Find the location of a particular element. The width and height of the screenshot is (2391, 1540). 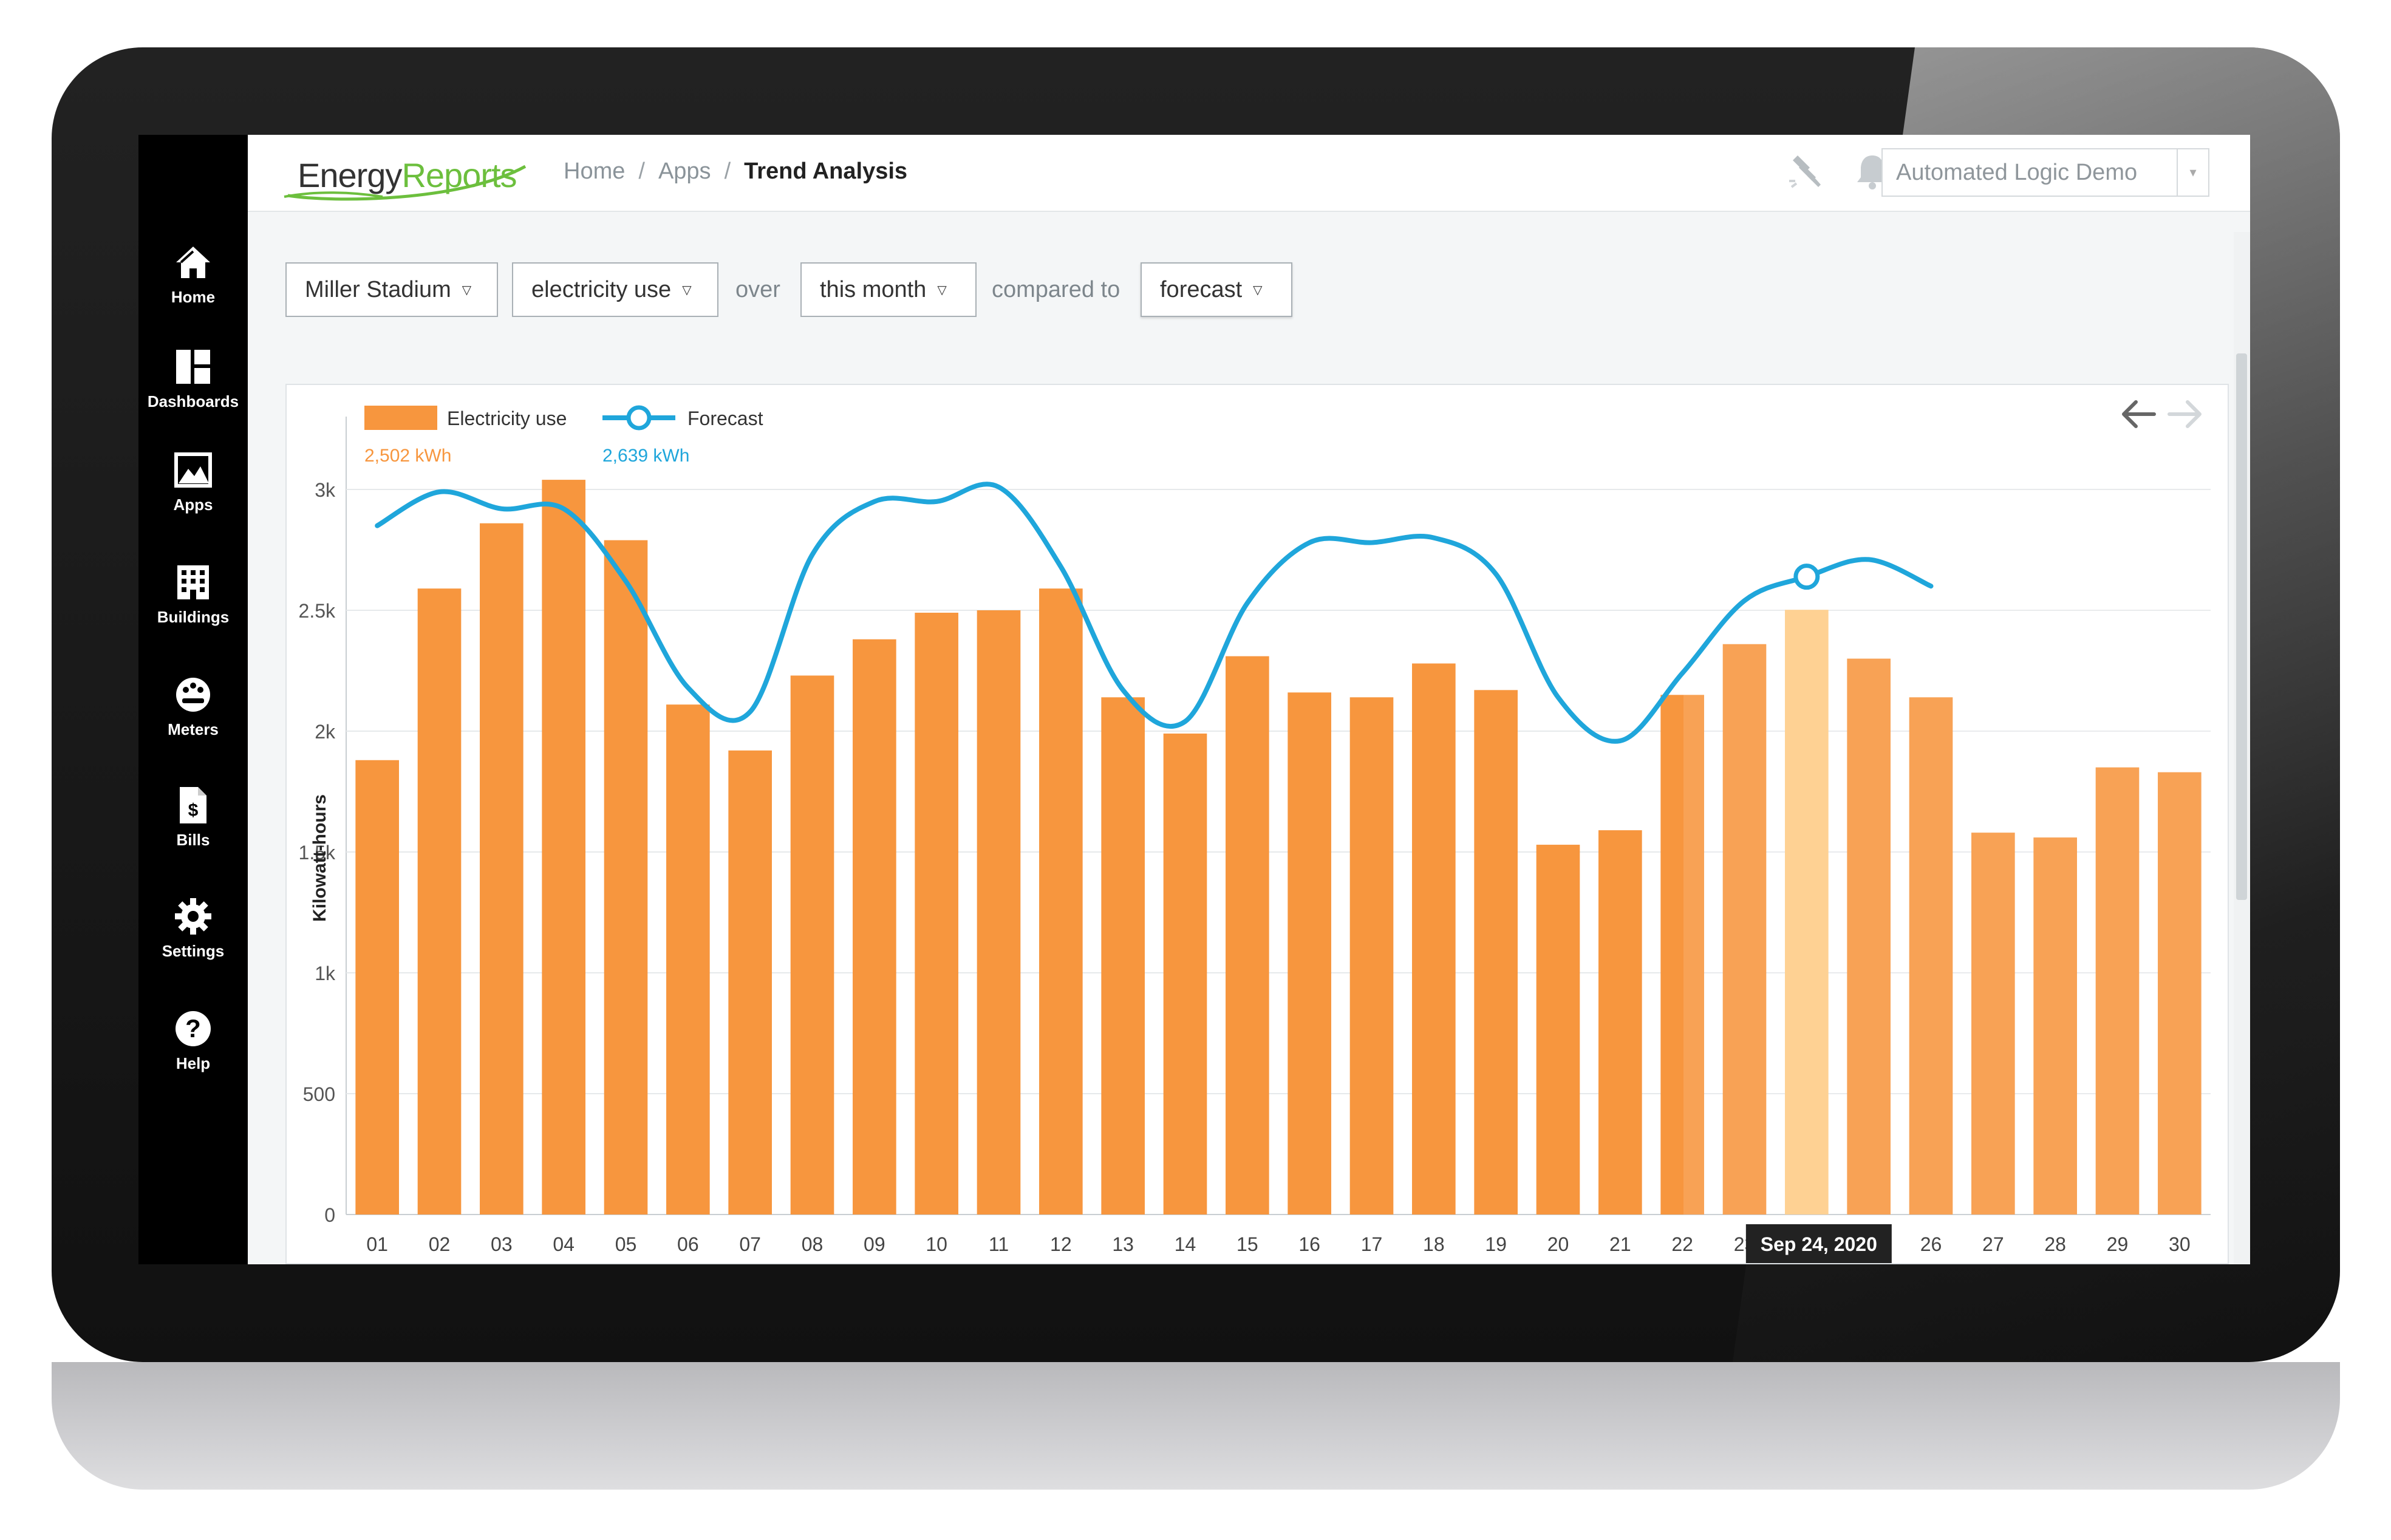

legend-label-forecast: Forecast is located at coordinates (725, 418).